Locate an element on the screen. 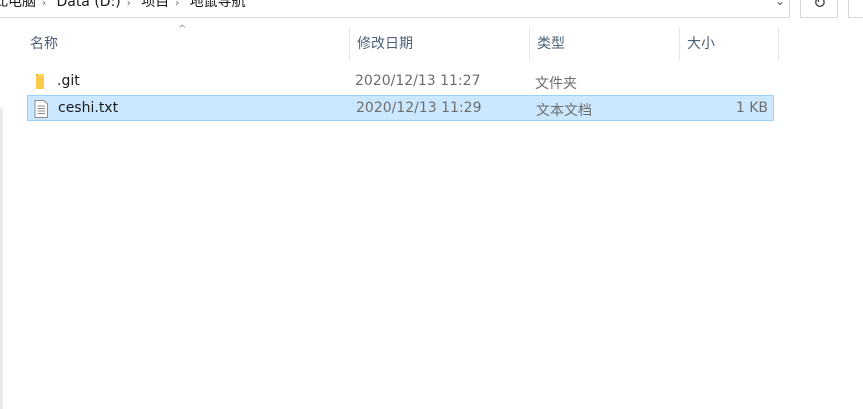 The width and height of the screenshot is (863, 409). text-file-icon is located at coordinates (41, 109).